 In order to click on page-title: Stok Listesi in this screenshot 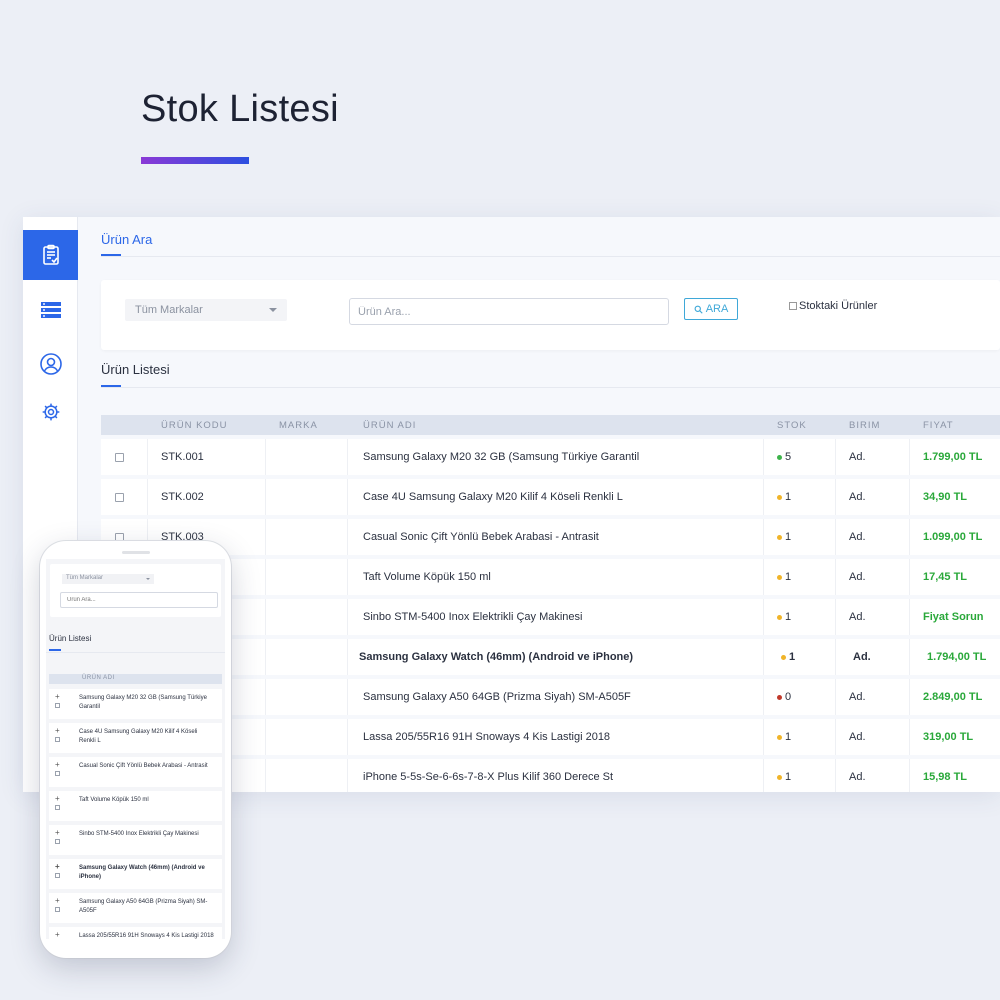, I will do `click(240, 109)`.